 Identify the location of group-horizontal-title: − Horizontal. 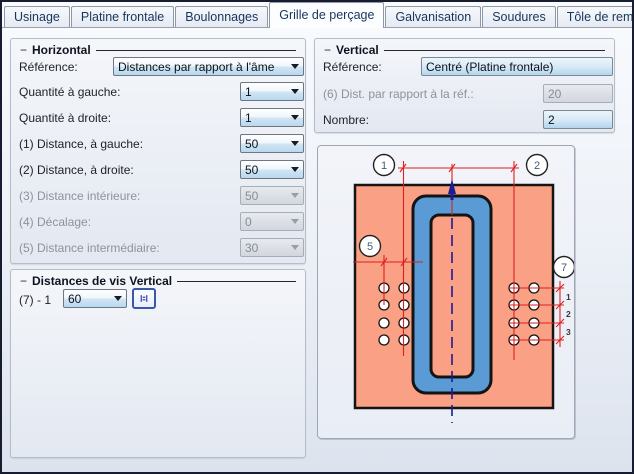
(158, 50).